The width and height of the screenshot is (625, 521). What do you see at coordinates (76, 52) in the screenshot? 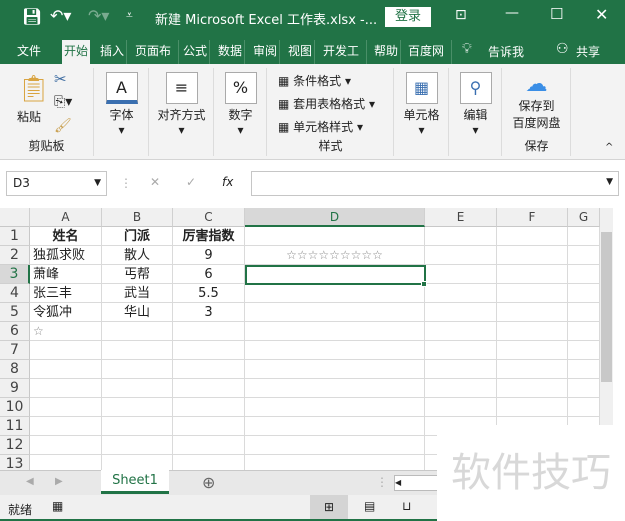
I see `tab-home: 开始` at bounding box center [76, 52].